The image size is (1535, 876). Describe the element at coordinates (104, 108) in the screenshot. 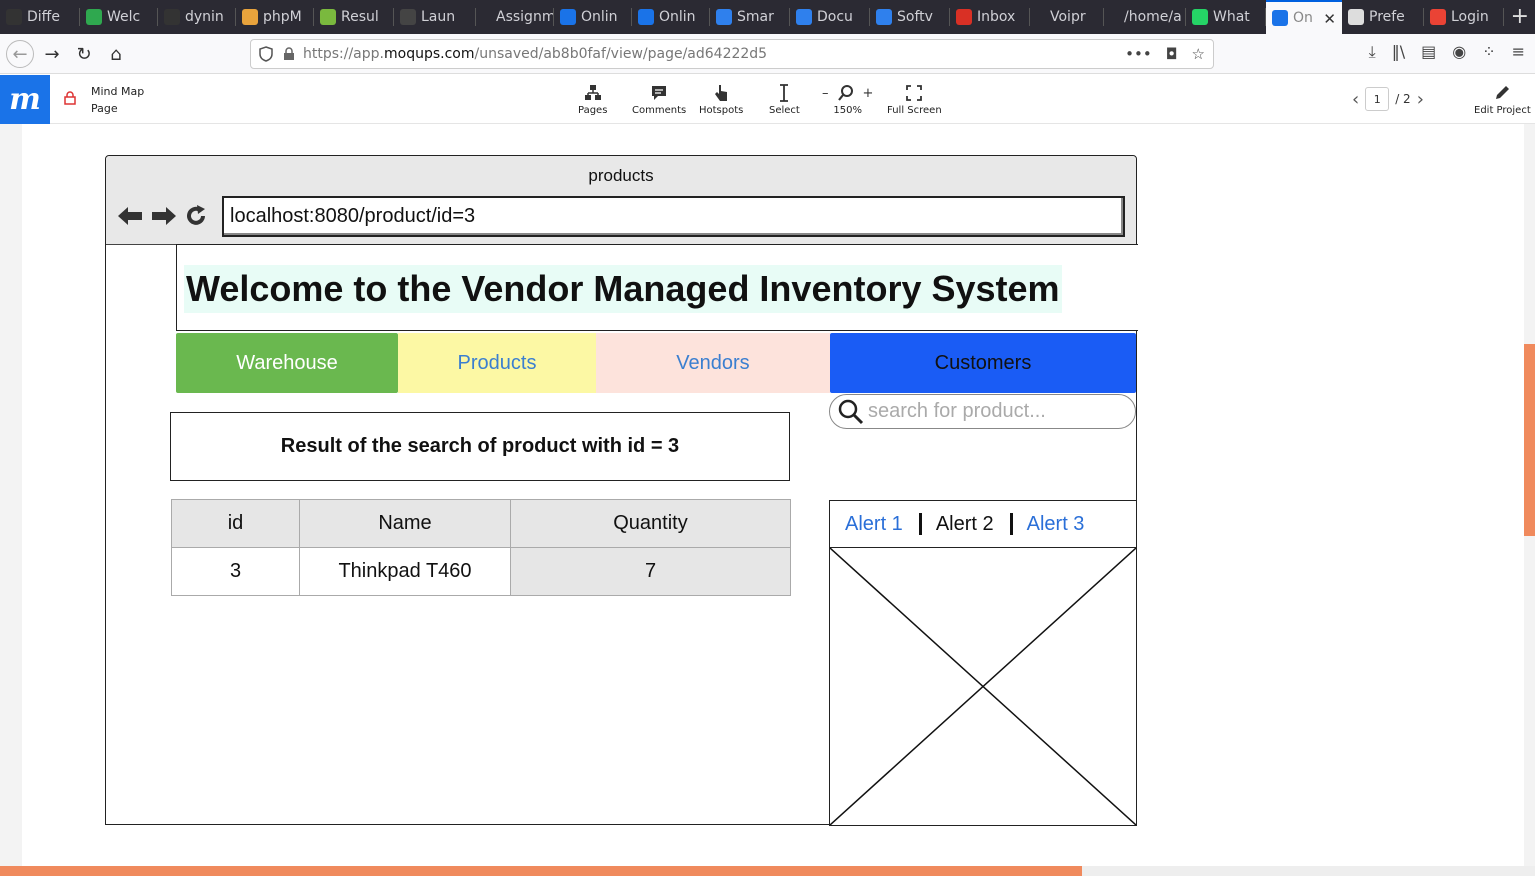

I see `page-label: Page` at that location.